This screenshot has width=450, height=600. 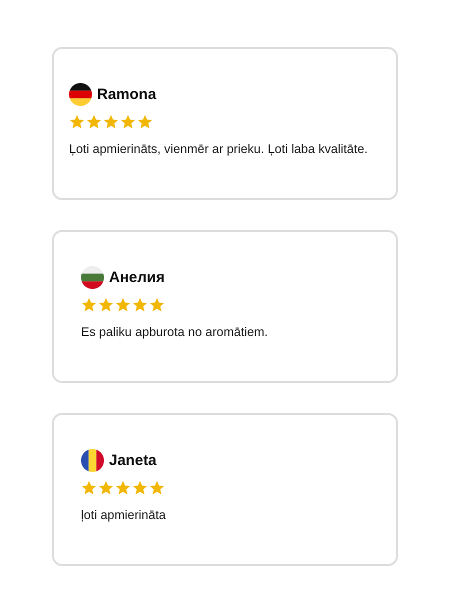 What do you see at coordinates (175, 332) in the screenshot?
I see `review-text: Es paliku apburota no aromātiem.` at bounding box center [175, 332].